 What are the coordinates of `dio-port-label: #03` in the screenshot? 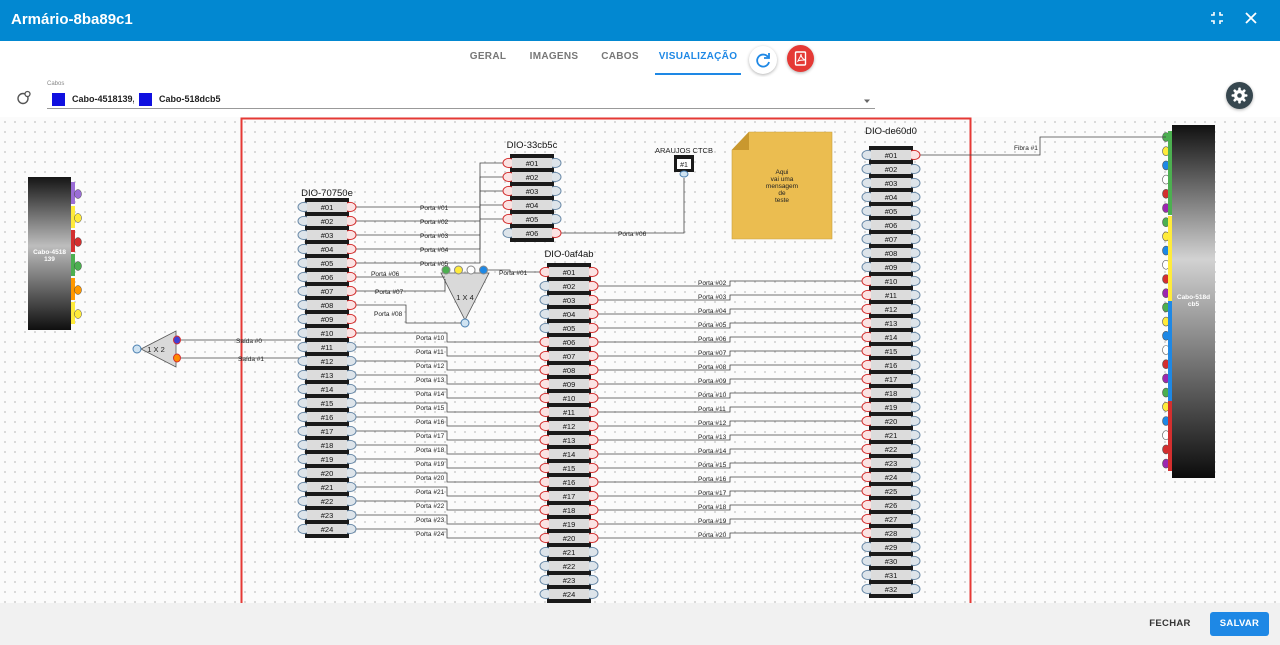 It's located at (532, 191).